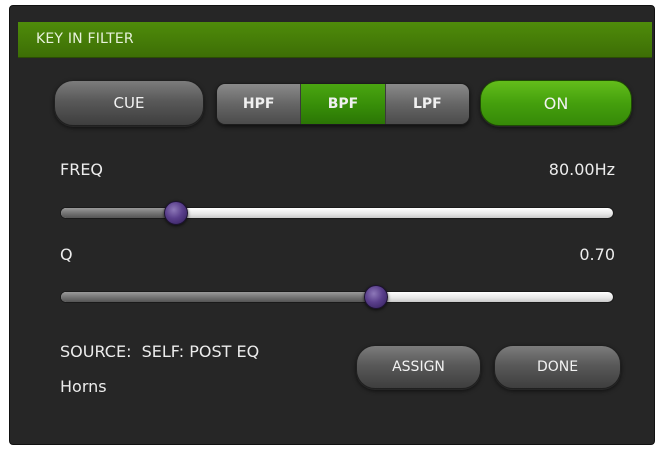 The width and height of the screenshot is (661, 450). I want to click on q-slider, so click(337, 297).